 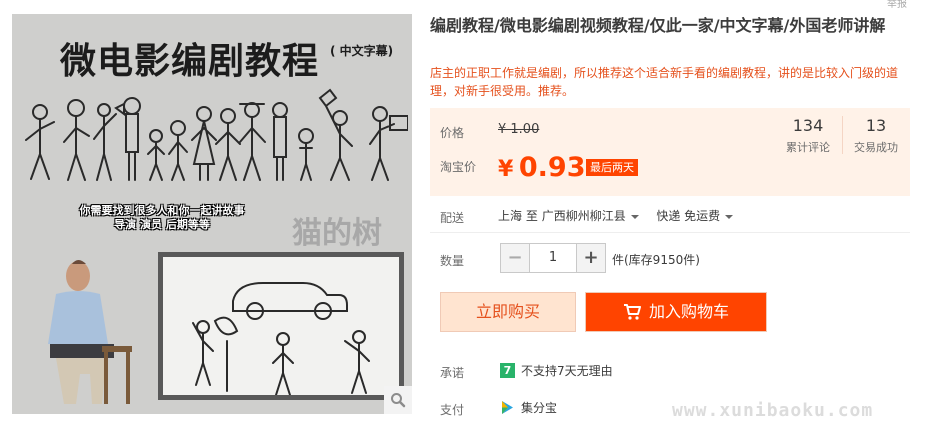 I want to click on image-watermark: 猫的树, so click(x=337, y=233).